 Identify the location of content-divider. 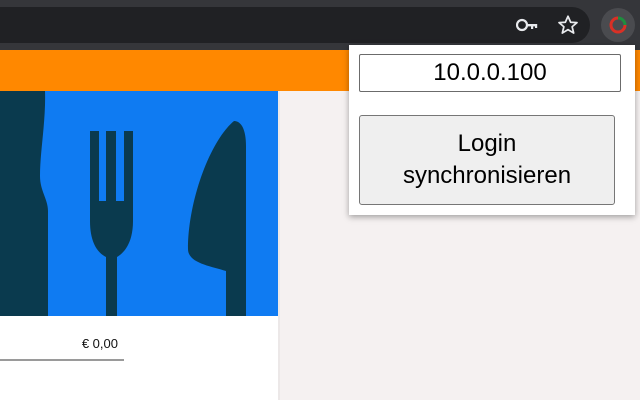
(279, 245).